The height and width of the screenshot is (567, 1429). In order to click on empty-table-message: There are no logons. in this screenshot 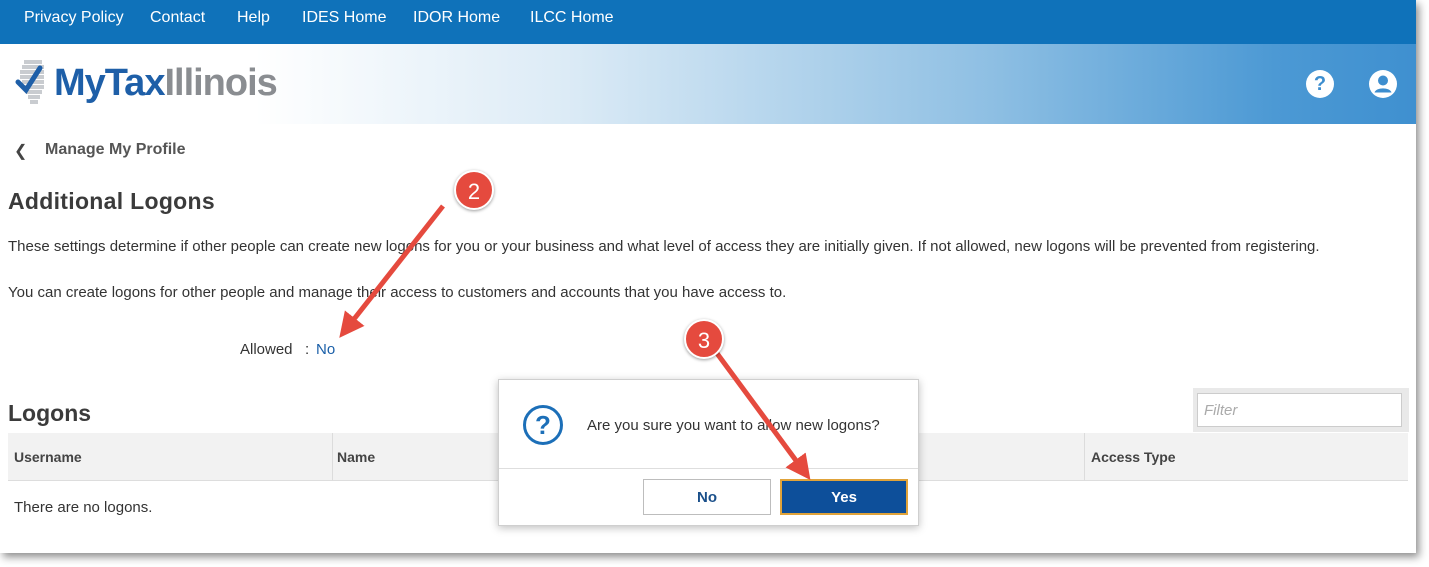, I will do `click(83, 507)`.